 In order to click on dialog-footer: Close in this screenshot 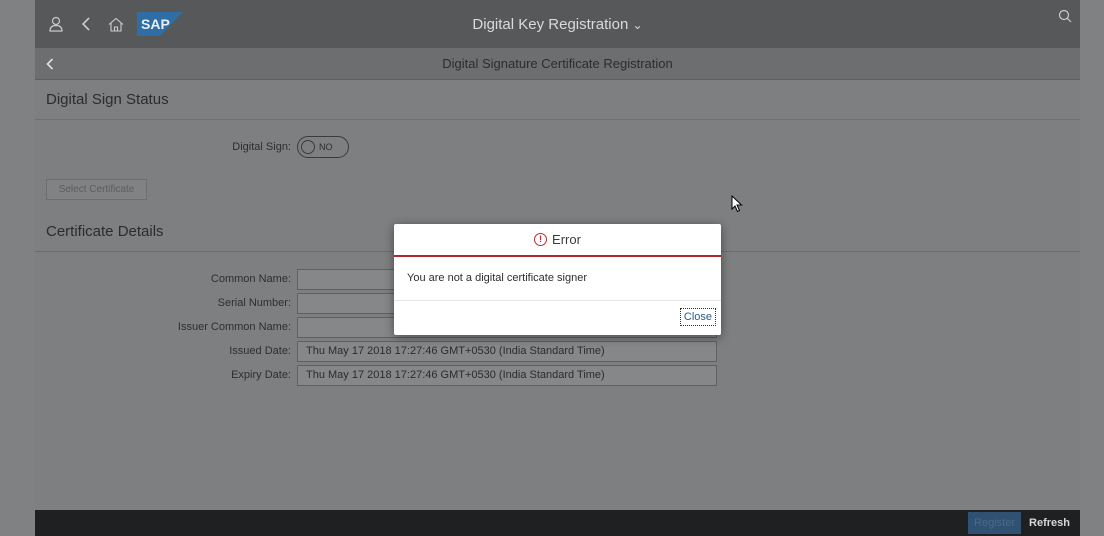, I will do `click(557, 317)`.